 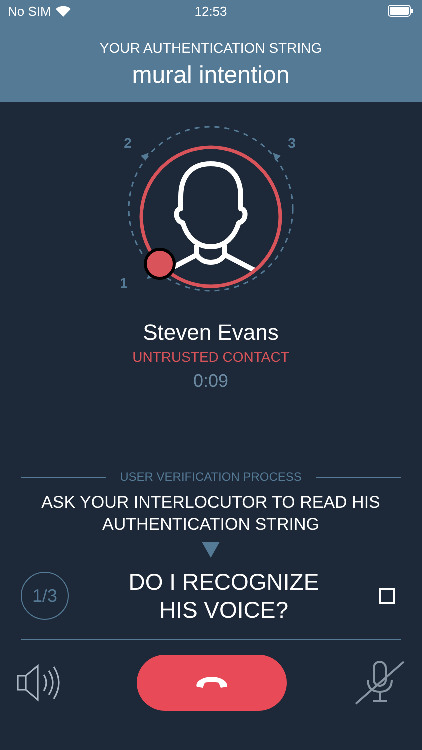 What do you see at coordinates (387, 596) in the screenshot?
I see `checkbox` at bounding box center [387, 596].